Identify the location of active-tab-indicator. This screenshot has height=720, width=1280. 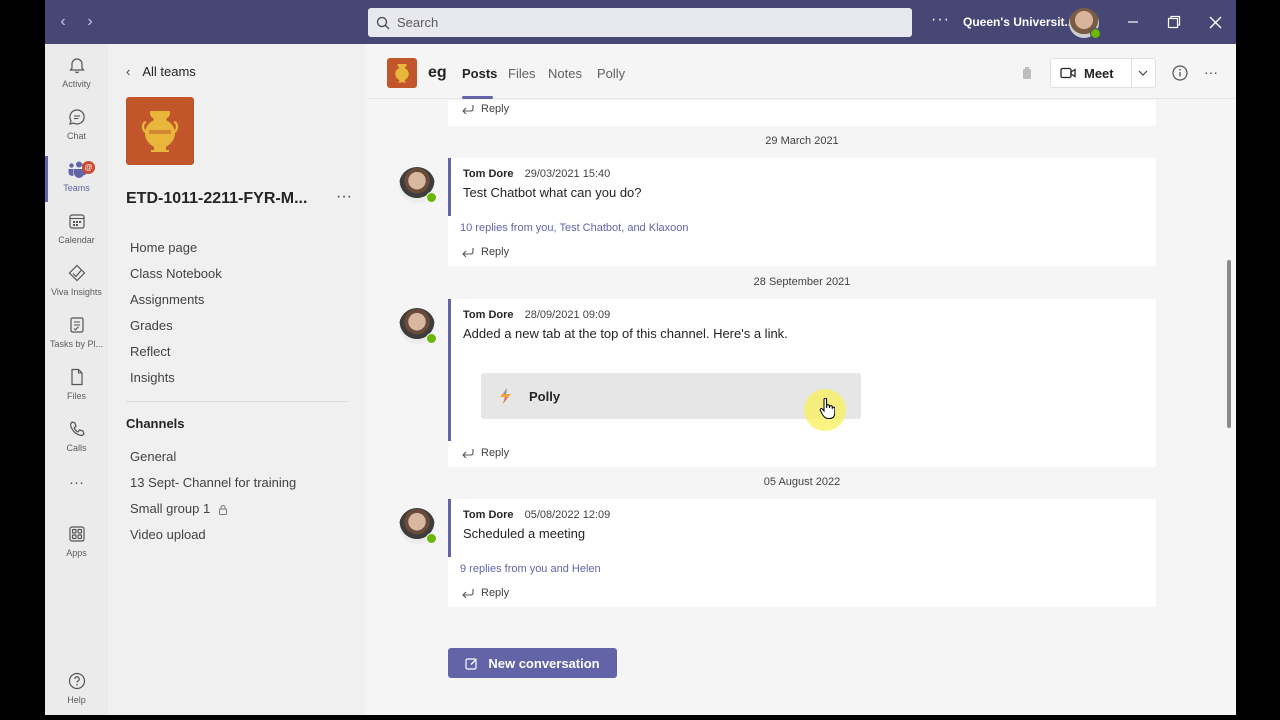
(477, 97).